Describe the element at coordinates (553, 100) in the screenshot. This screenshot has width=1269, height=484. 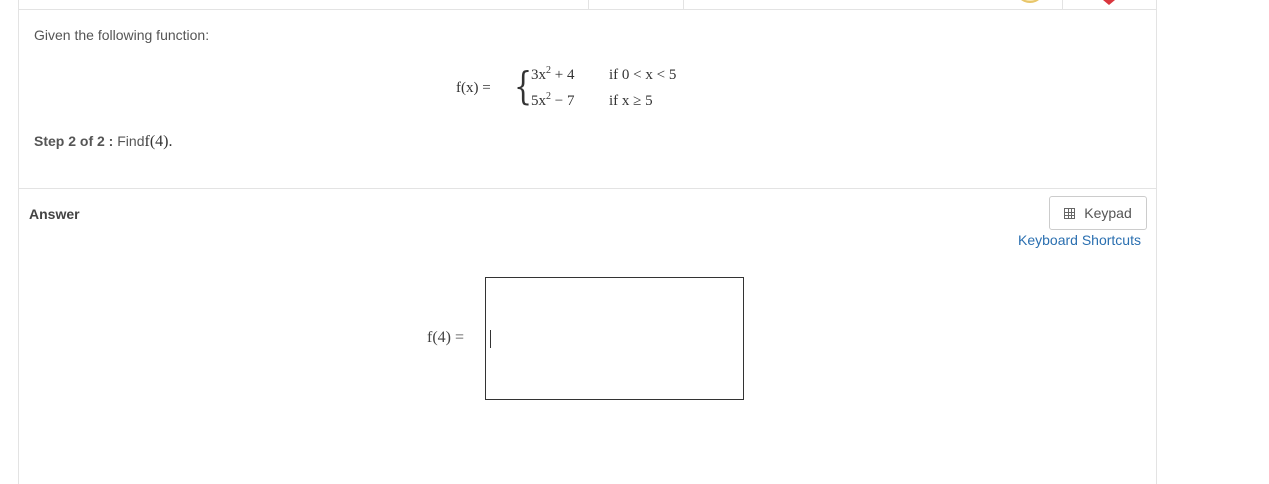
I see `case-2-expression: 5x2 − 7` at that location.